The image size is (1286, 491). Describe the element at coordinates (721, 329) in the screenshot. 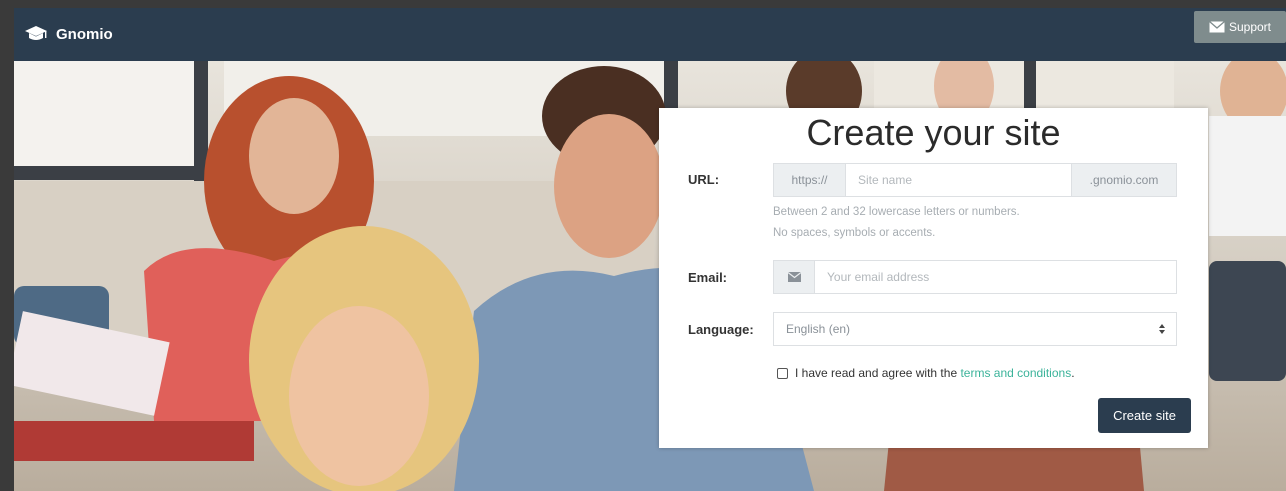

I see `language-label: Language:` at that location.